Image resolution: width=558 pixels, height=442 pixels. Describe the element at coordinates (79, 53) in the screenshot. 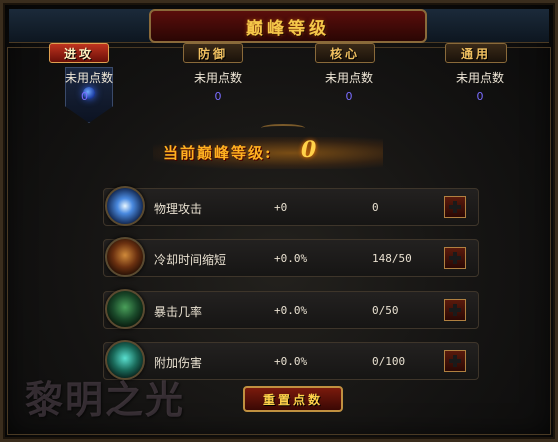

I see `tab-offense: 进攻` at that location.